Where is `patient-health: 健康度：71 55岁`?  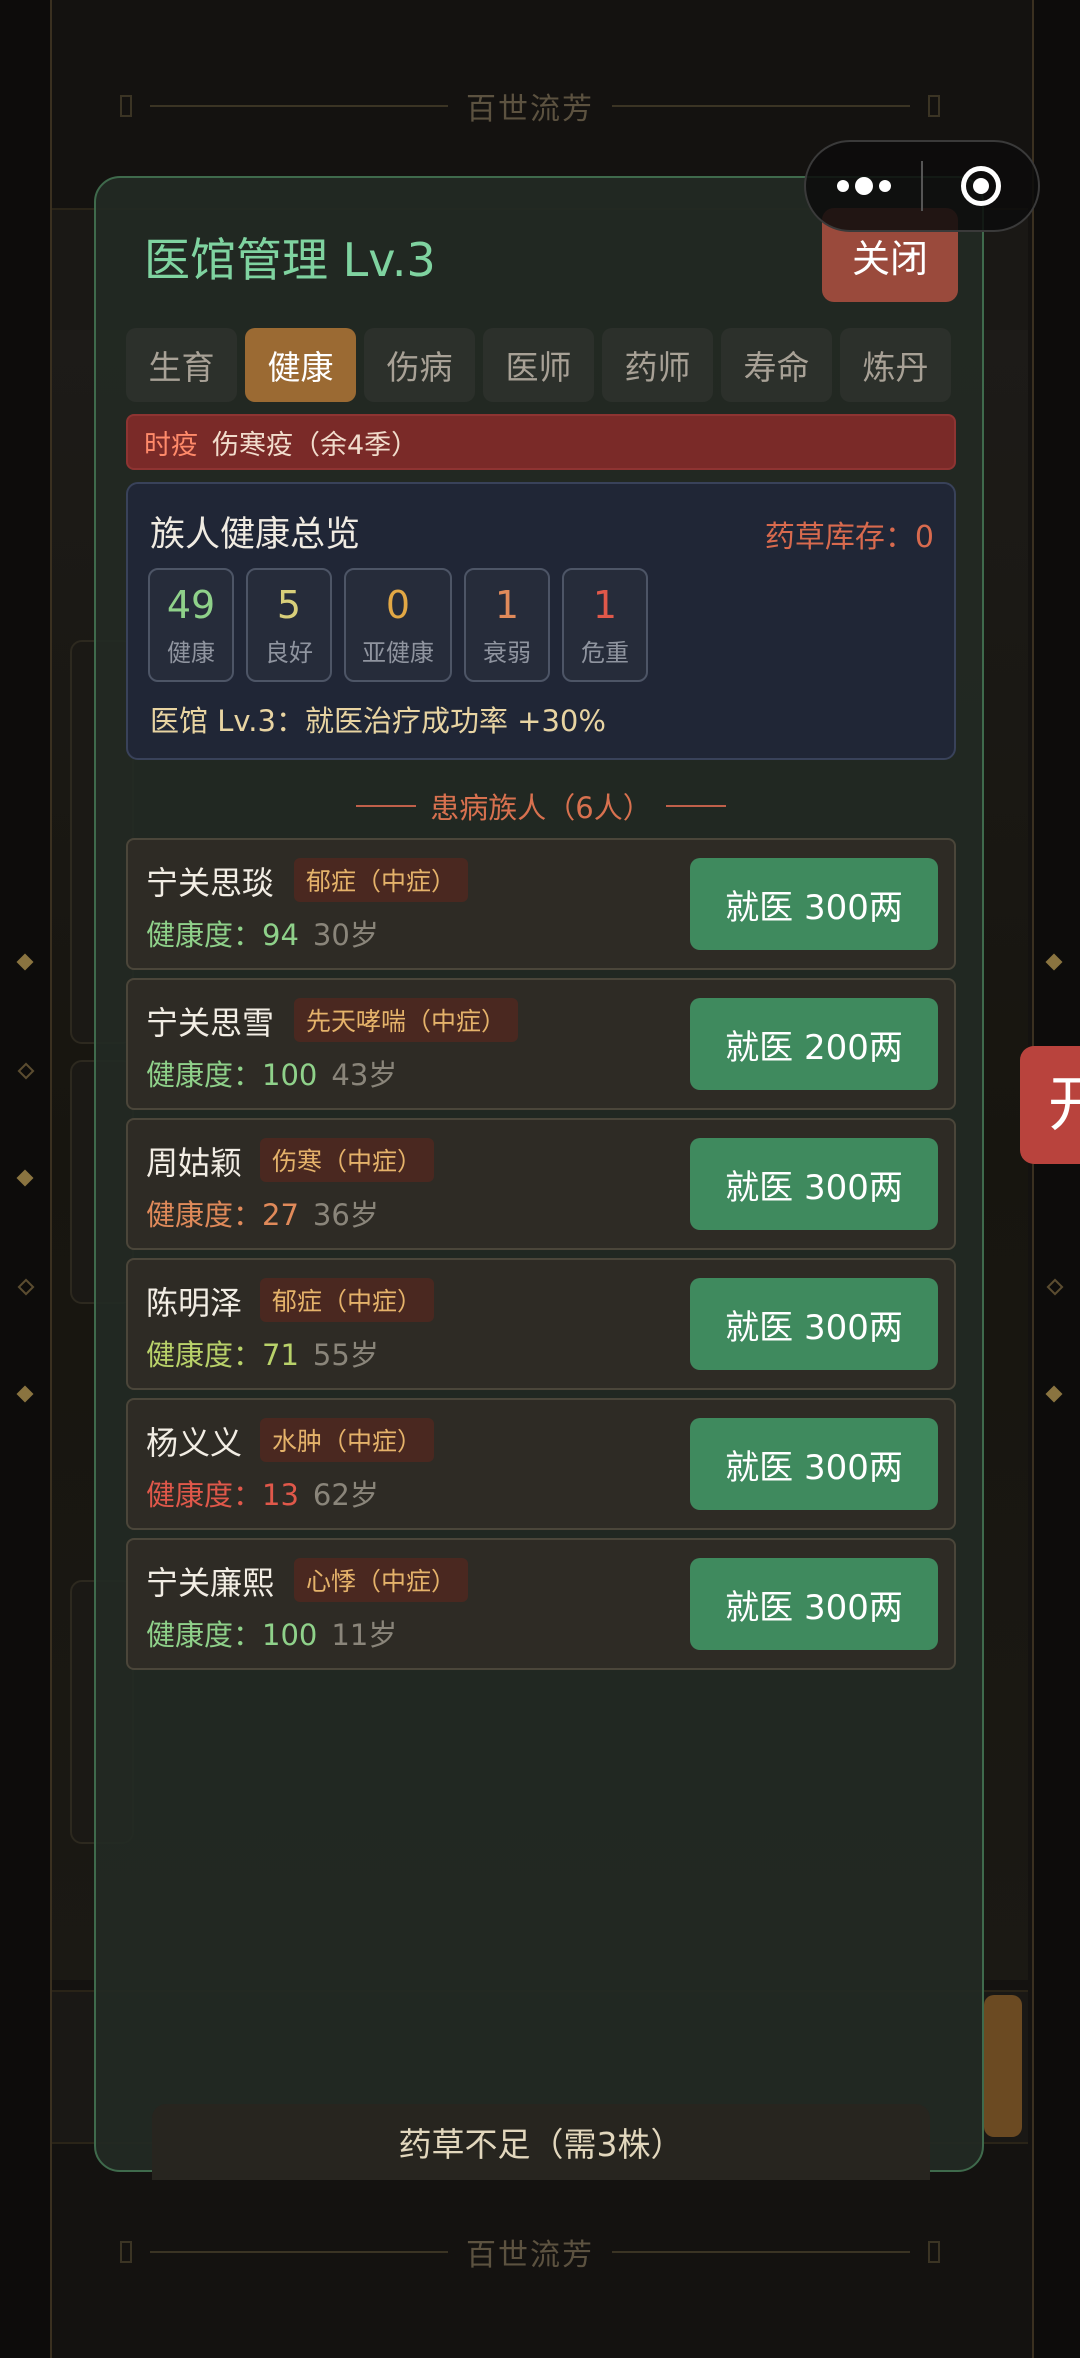
patient-health: 健康度：71 55岁 is located at coordinates (262, 1353).